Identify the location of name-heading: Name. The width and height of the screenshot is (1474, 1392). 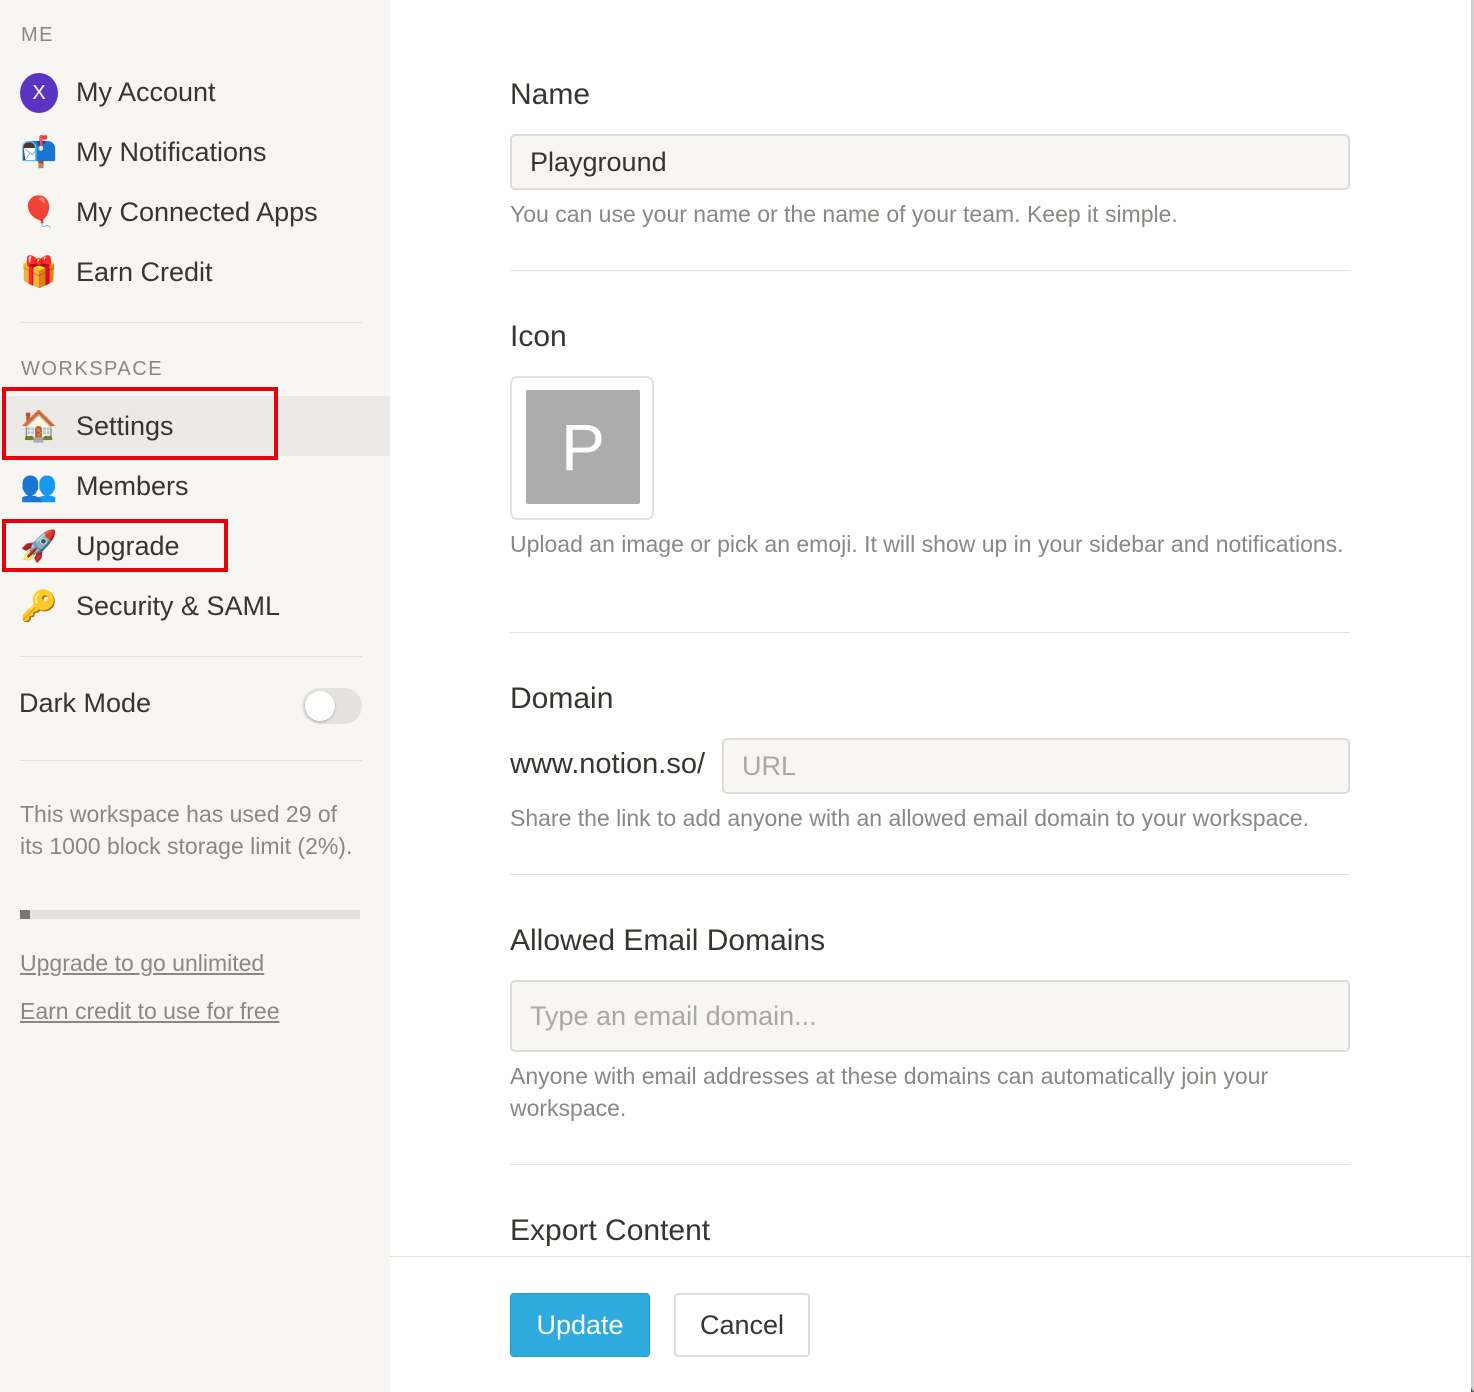
(550, 94).